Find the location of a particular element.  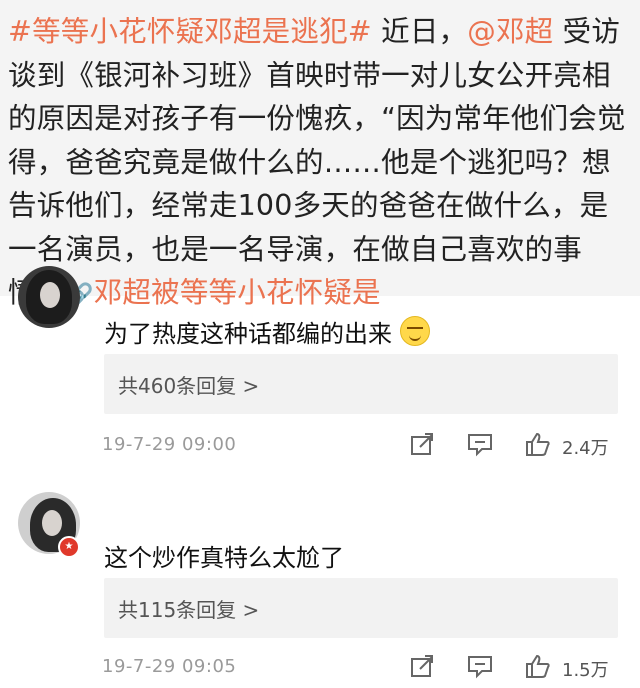

comment-timestamp: 19-7-29 09:05 is located at coordinates (169, 666).